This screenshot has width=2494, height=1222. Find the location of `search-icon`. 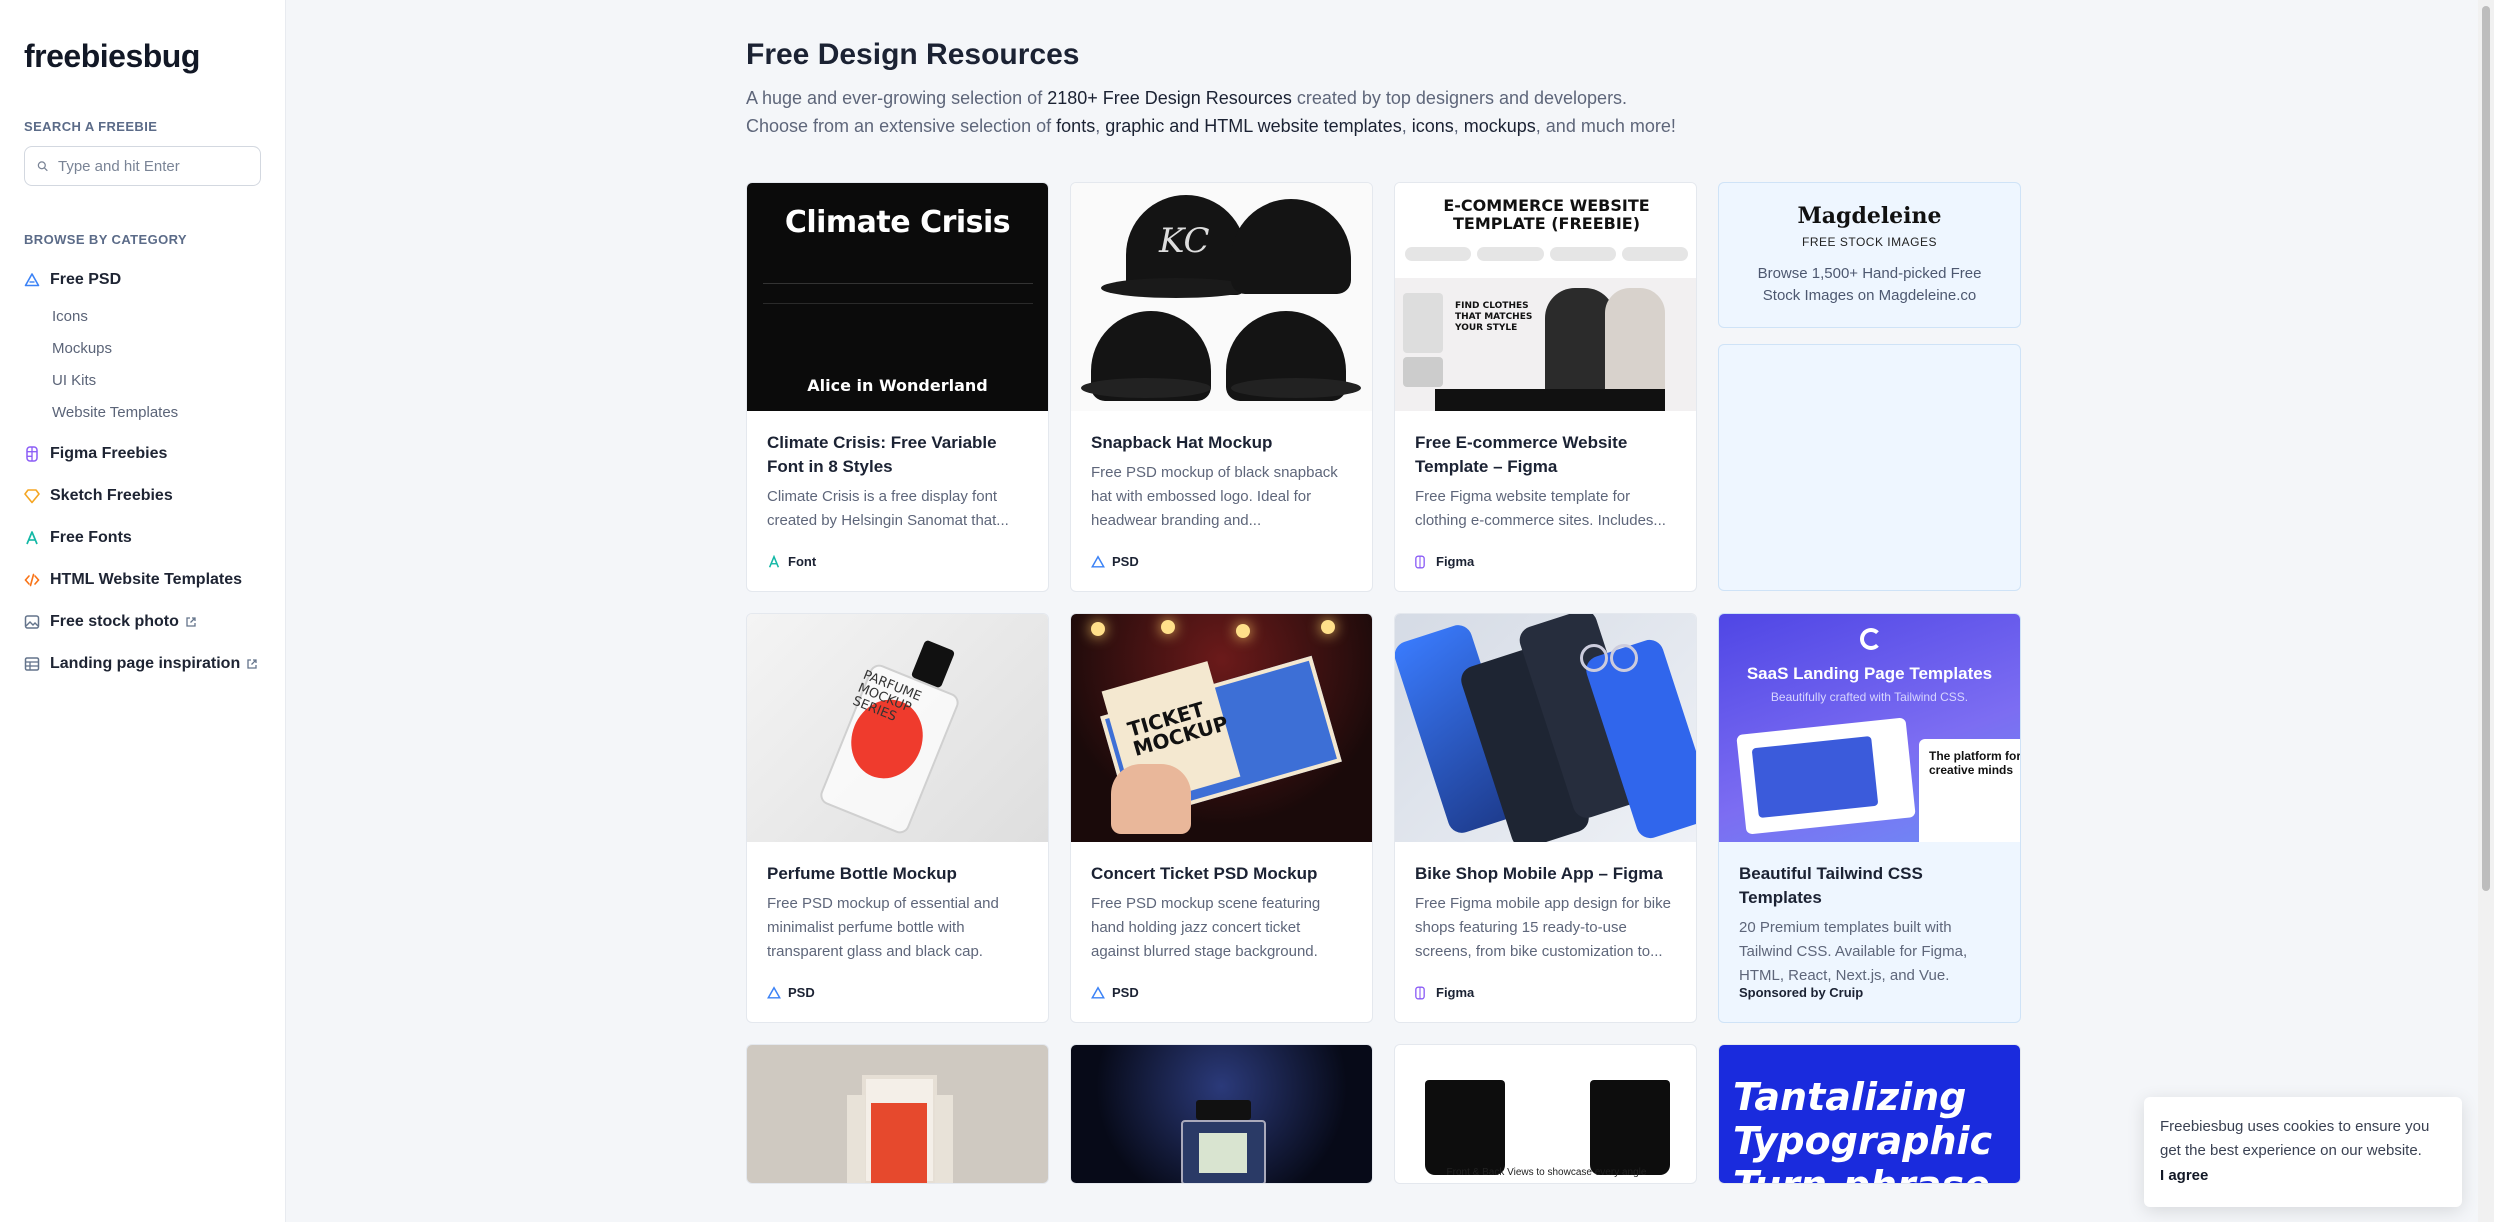

search-icon is located at coordinates (42, 166).